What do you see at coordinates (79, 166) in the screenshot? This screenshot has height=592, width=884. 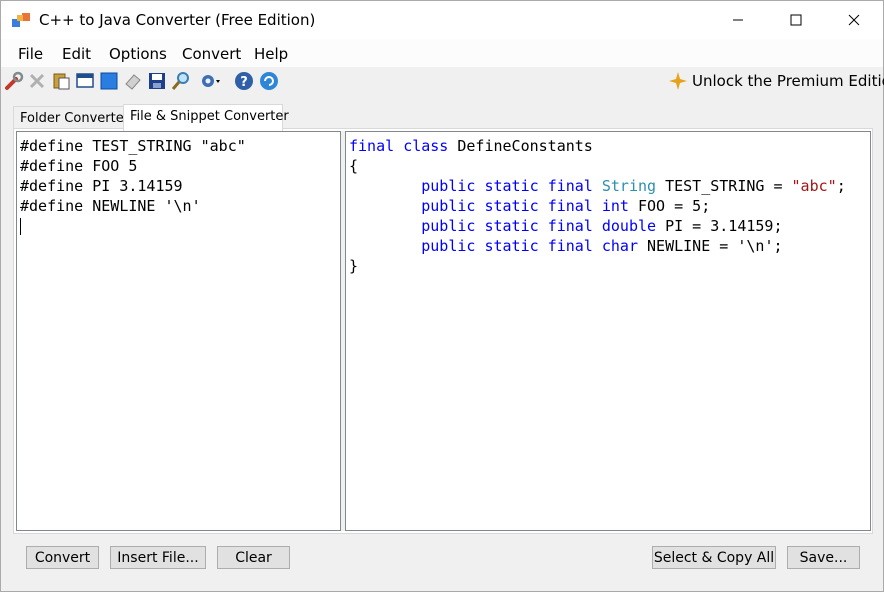 I see `input-line: #define FOO 5` at bounding box center [79, 166].